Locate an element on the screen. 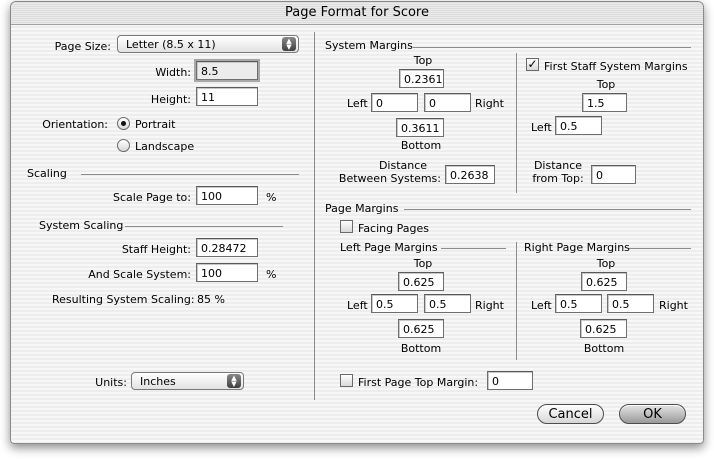  sys-top-field: 0.2361 is located at coordinates (421, 78).